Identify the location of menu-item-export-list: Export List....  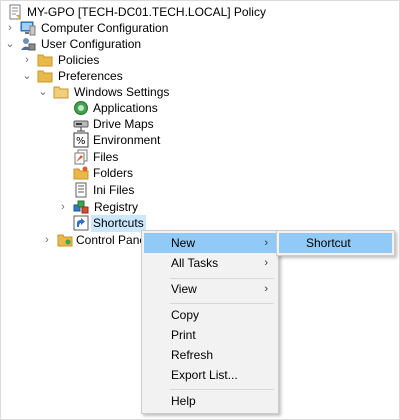
(210, 375).